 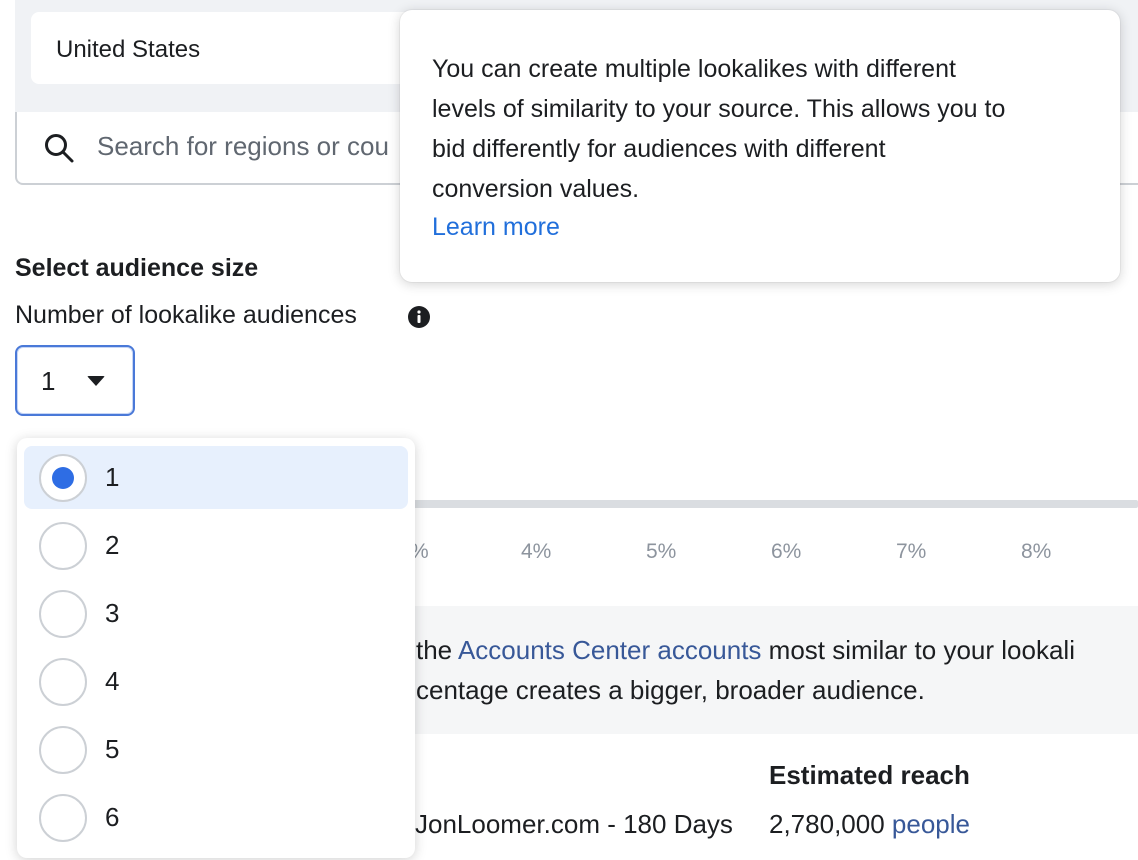 What do you see at coordinates (216, 545) in the screenshot?
I see `option-2: 2` at bounding box center [216, 545].